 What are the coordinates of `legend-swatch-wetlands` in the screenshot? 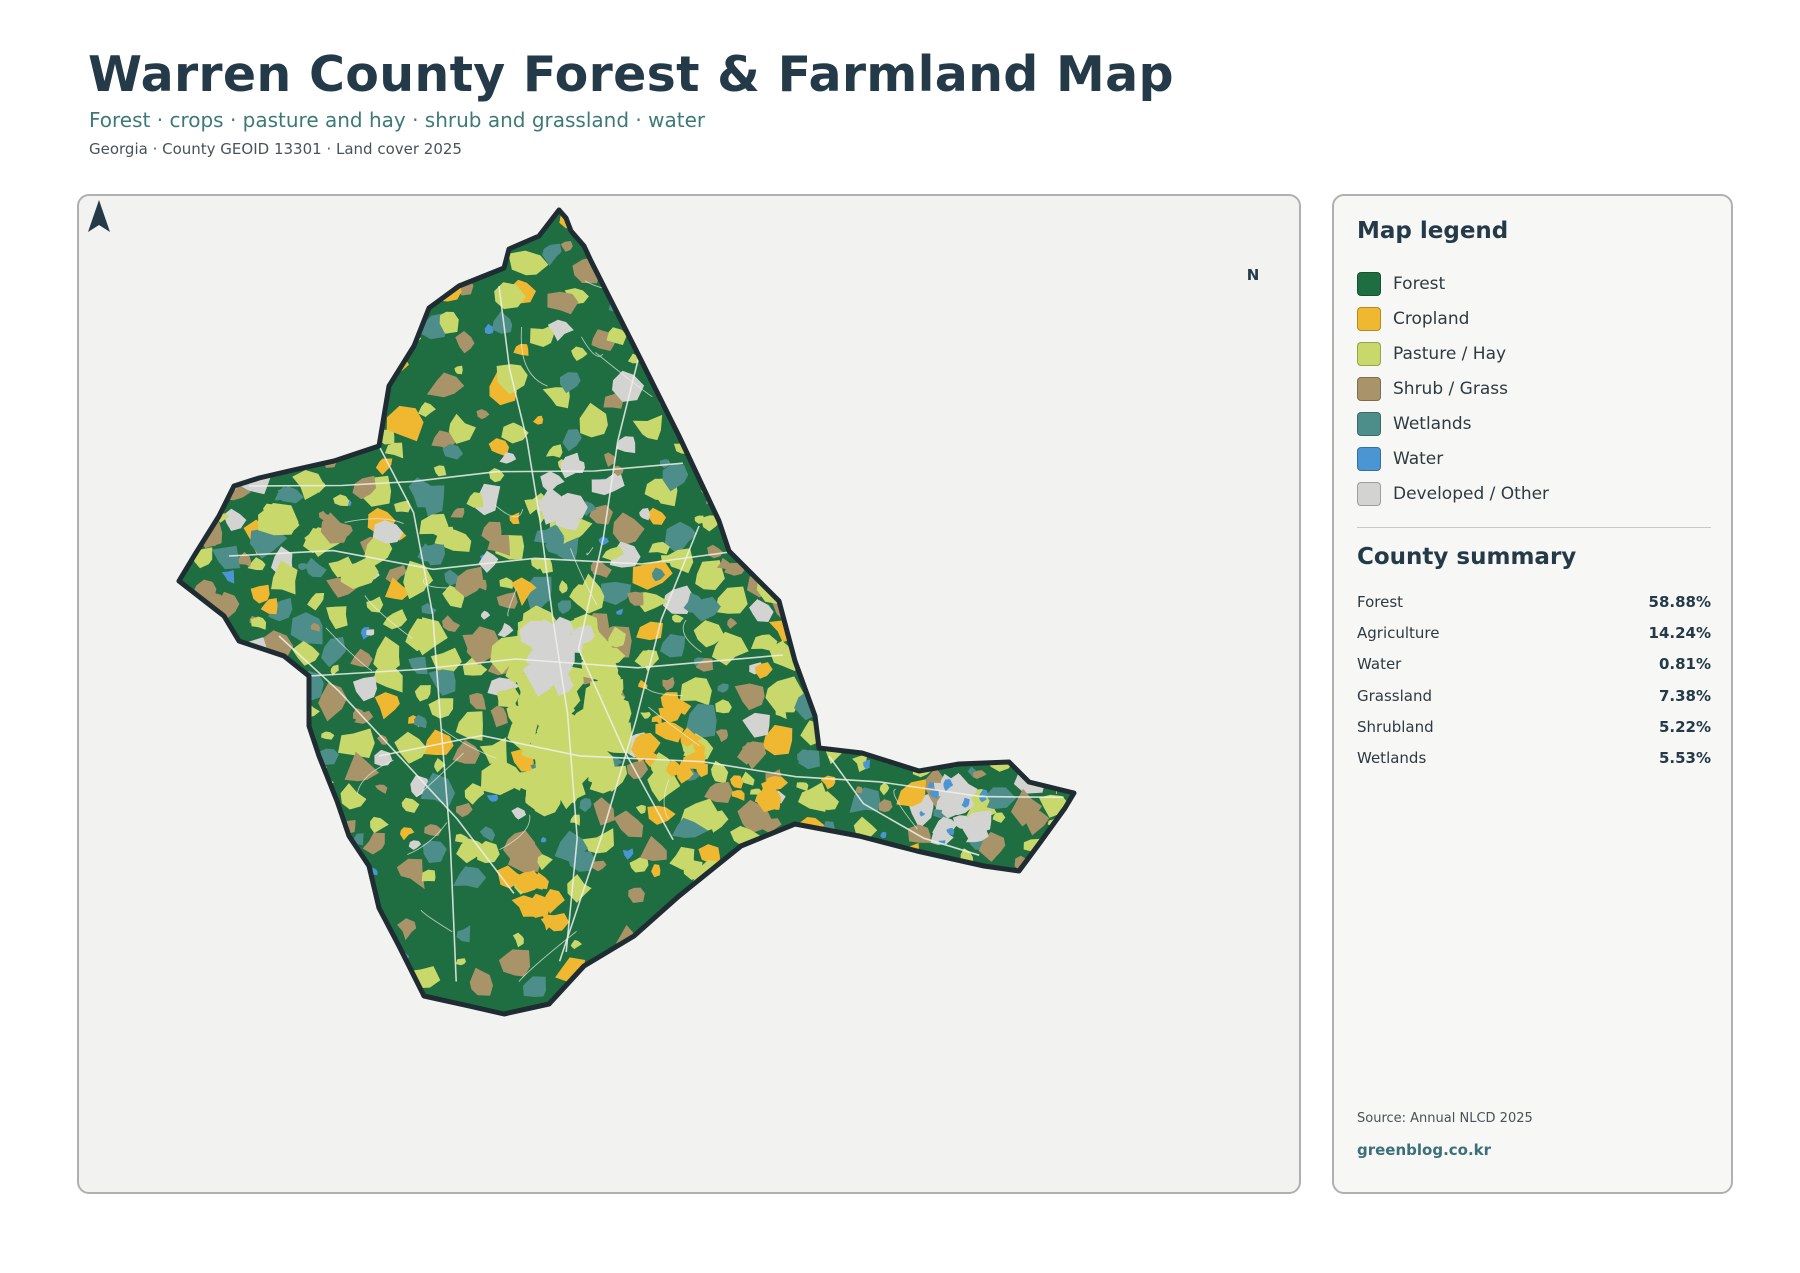 It's located at (1369, 423).